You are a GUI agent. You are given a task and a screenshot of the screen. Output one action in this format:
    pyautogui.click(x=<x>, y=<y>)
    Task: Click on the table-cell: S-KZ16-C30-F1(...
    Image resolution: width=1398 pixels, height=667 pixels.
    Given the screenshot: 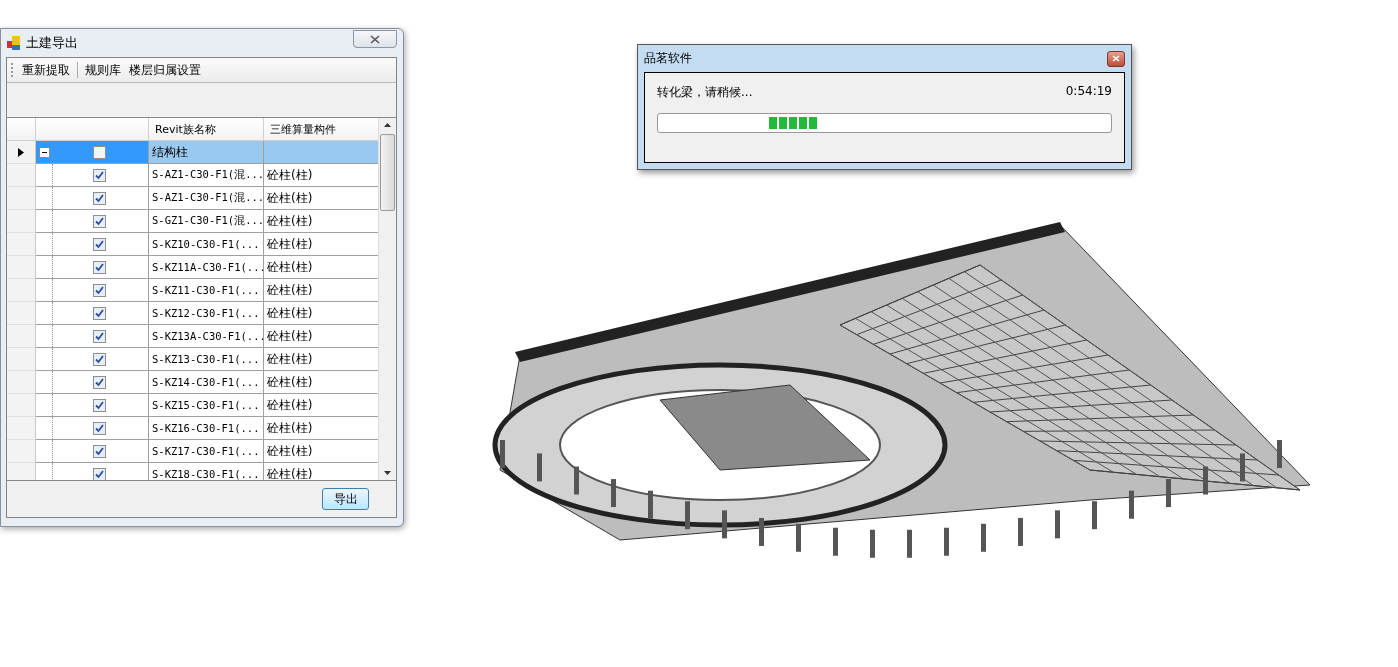 What is the action you would take?
    pyautogui.click(x=206, y=428)
    